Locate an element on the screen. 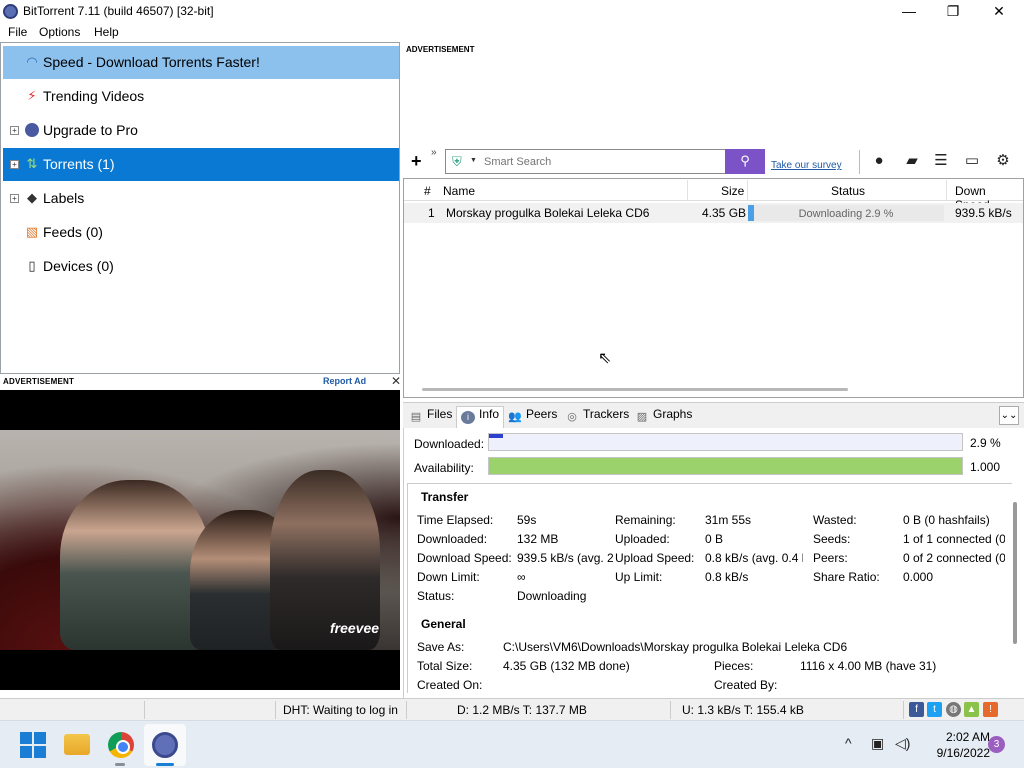  monitor-icon: ▭ is located at coordinates (972, 161).